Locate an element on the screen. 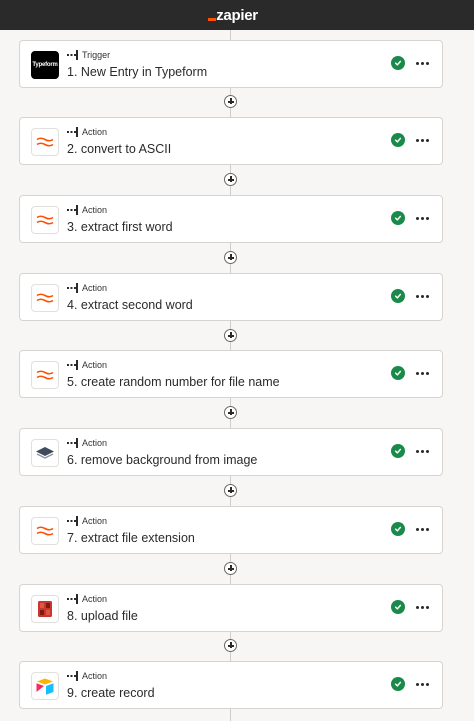 Image resolution: width=474 pixels, height=721 pixels. zapier-logo: zapier is located at coordinates (233, 15).